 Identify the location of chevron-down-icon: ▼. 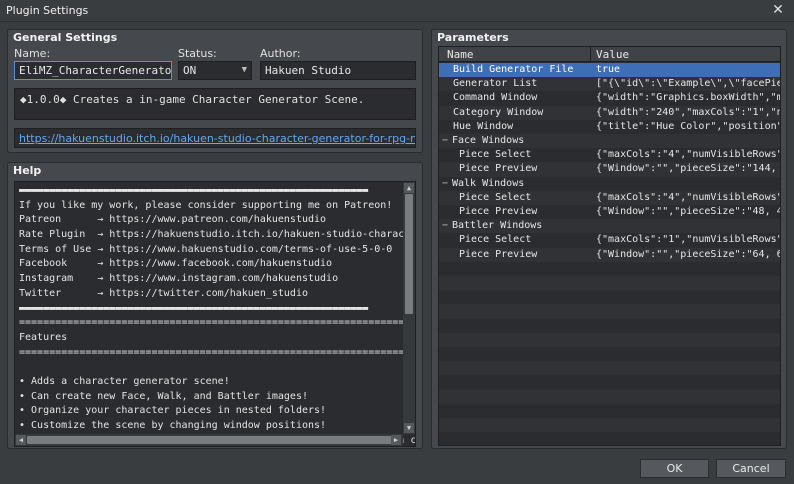
(244, 70).